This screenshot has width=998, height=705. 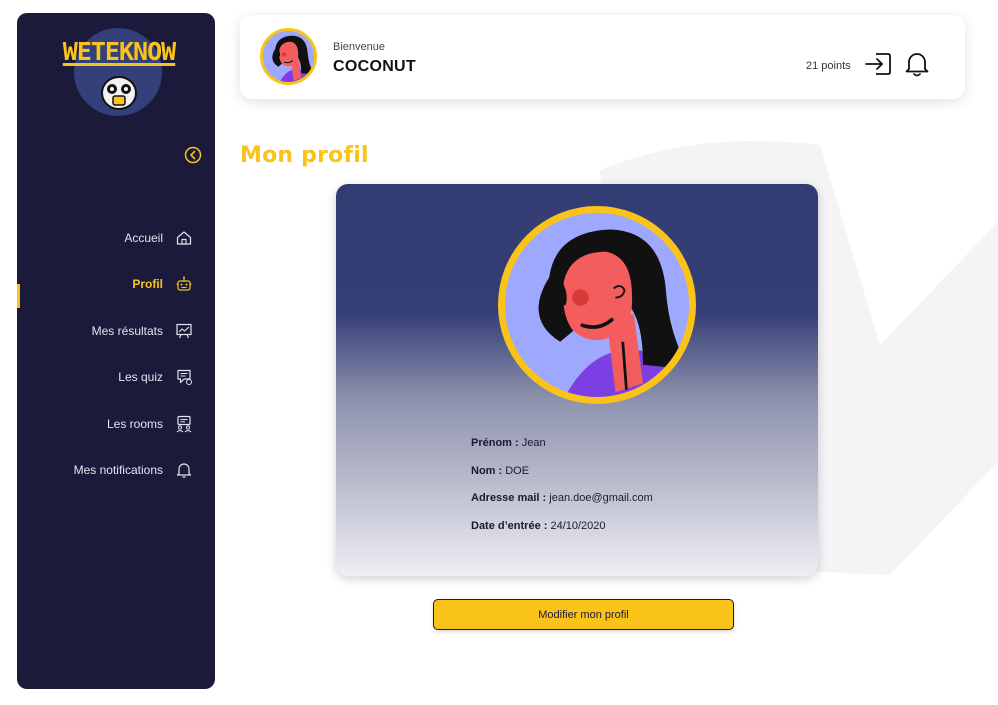 I want to click on sidebar-item-notifications: Mes notifications, so click(x=98, y=470).